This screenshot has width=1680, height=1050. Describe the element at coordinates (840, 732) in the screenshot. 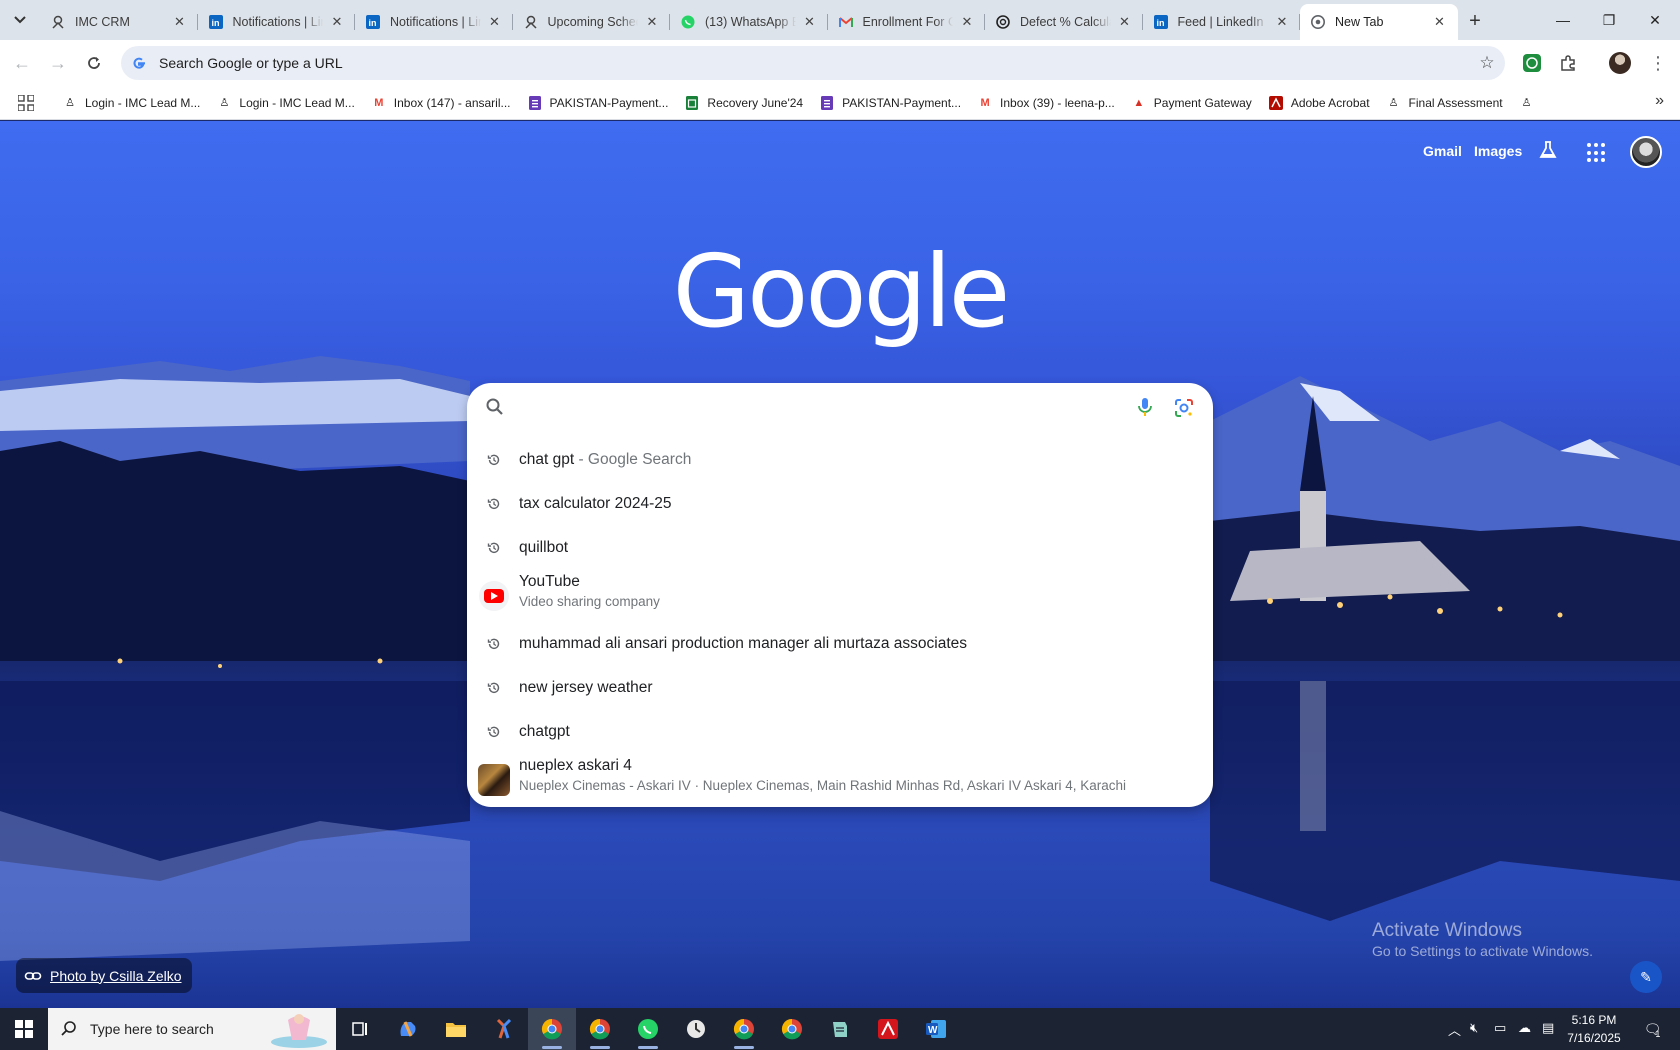

I see `suggestion-item: chatgpt` at that location.